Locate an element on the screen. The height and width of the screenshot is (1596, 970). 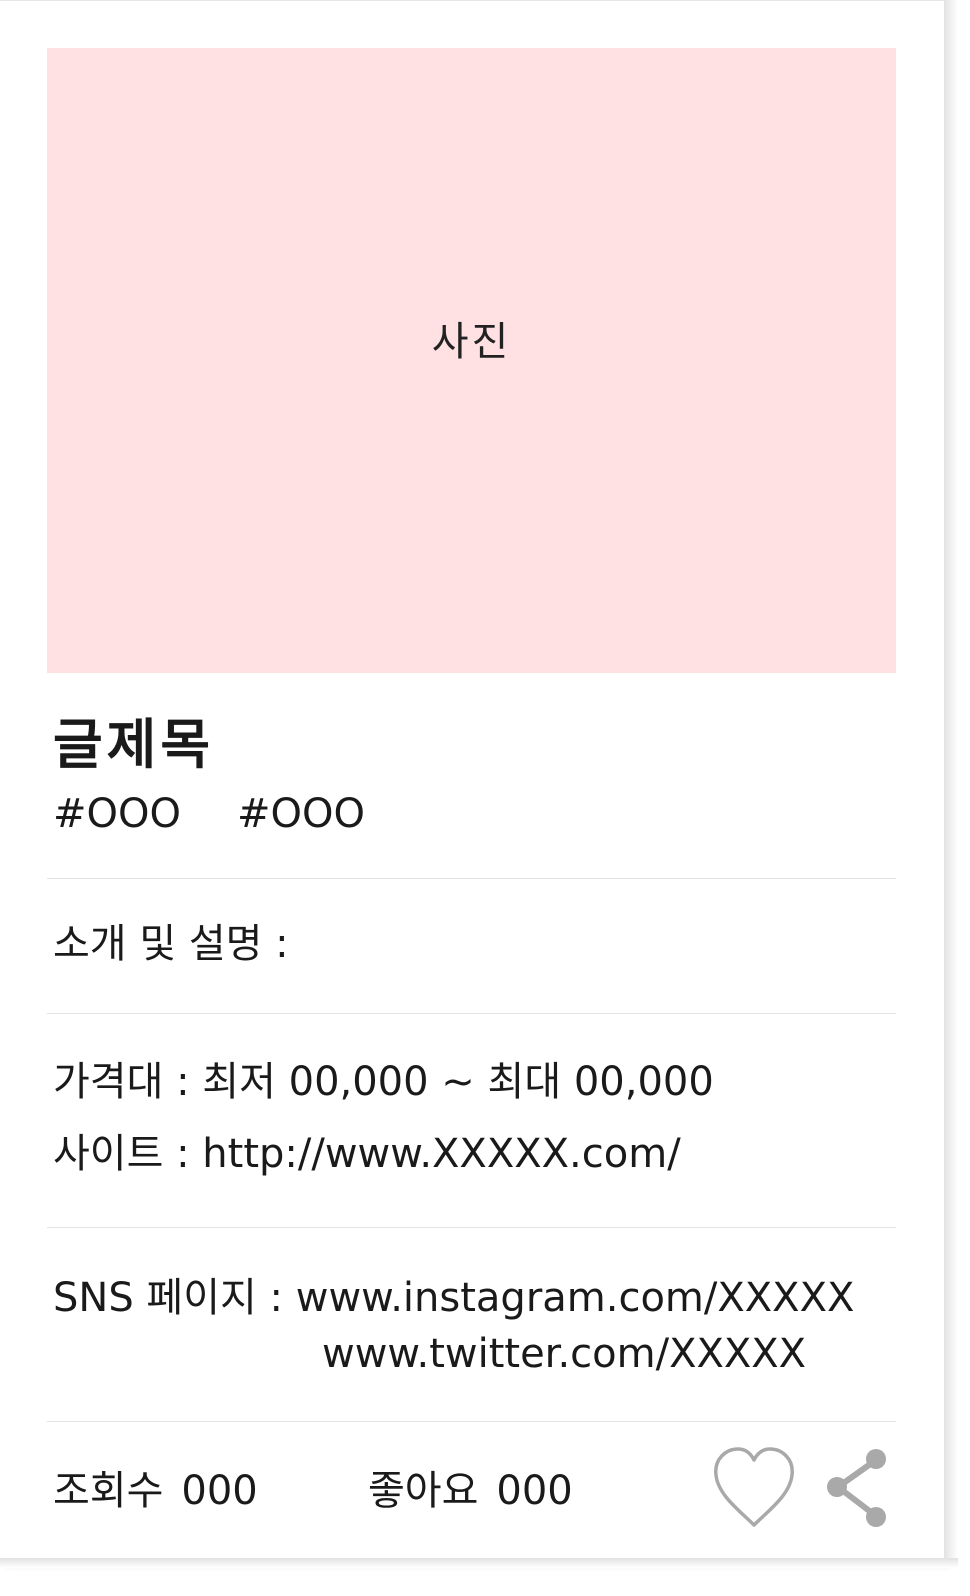
sns-link-twitter: www.twitter.com/XXXXX is located at coordinates (564, 1354).